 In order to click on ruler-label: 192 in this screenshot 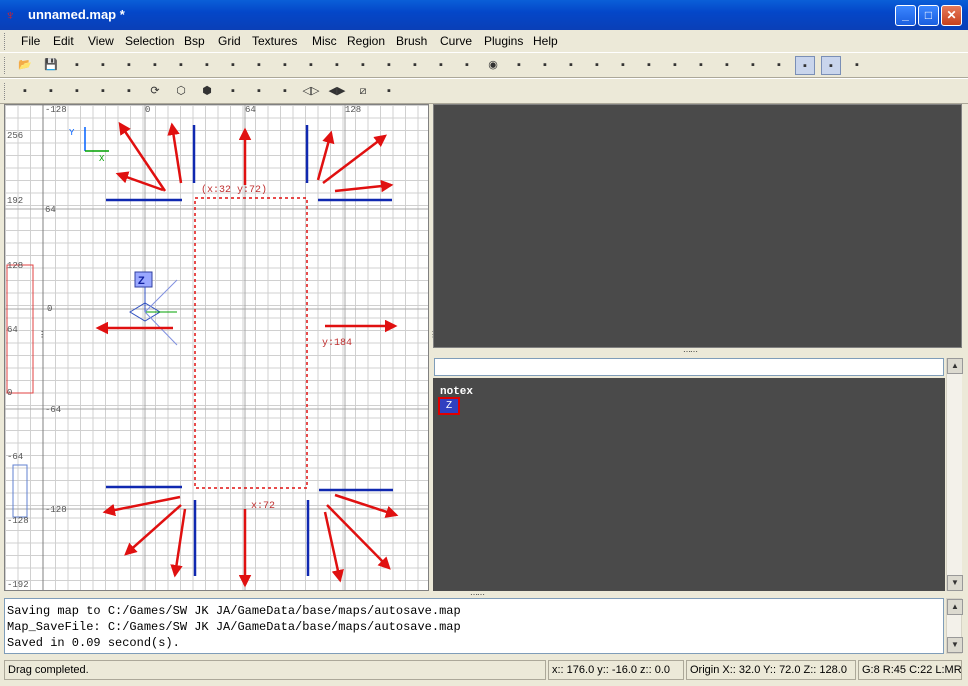, I will do `click(15, 201)`.